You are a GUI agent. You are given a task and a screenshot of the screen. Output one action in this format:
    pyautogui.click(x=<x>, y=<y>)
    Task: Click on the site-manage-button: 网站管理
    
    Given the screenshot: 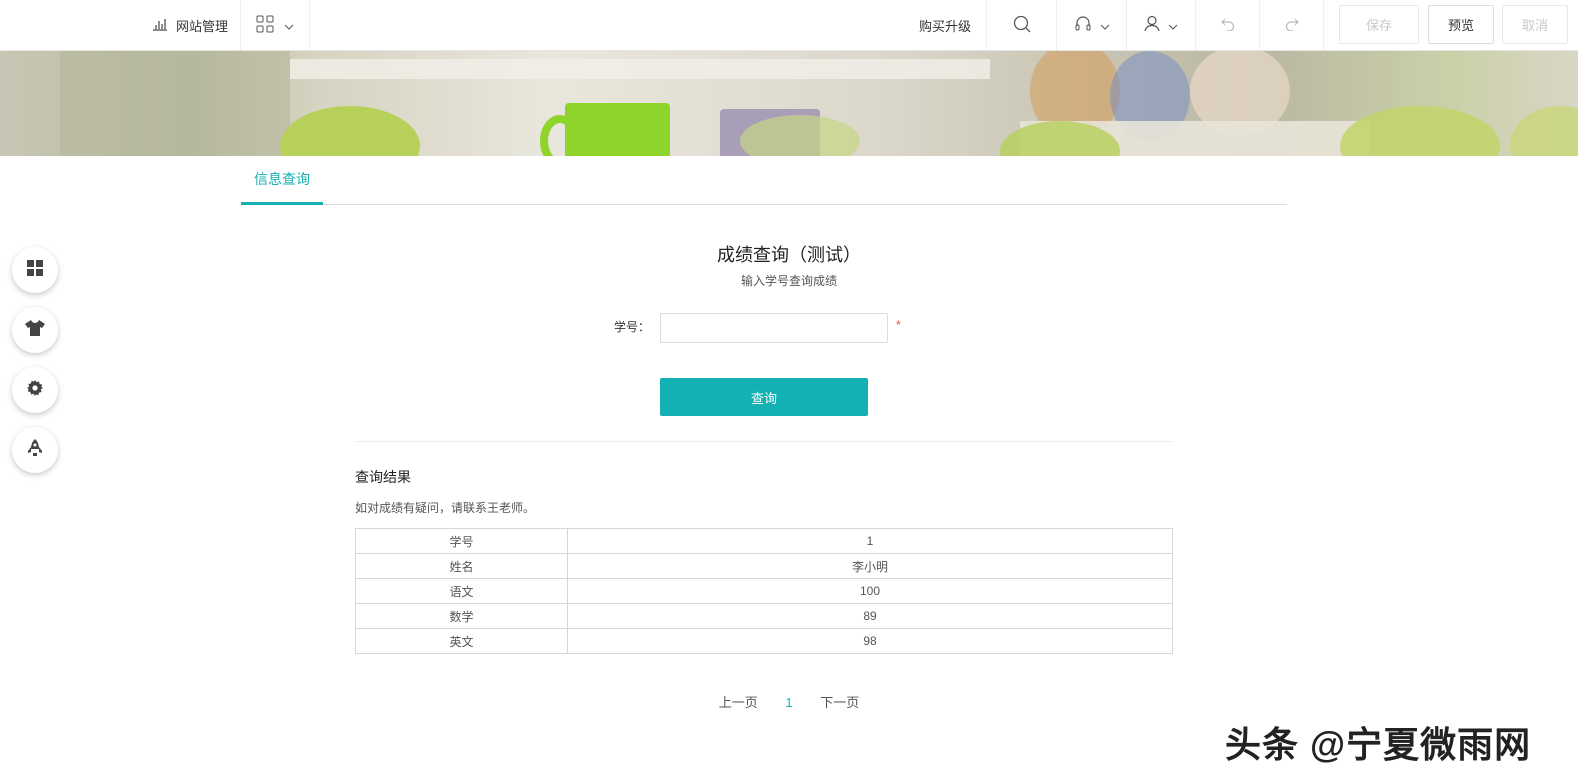 What is the action you would take?
    pyautogui.click(x=190, y=25)
    